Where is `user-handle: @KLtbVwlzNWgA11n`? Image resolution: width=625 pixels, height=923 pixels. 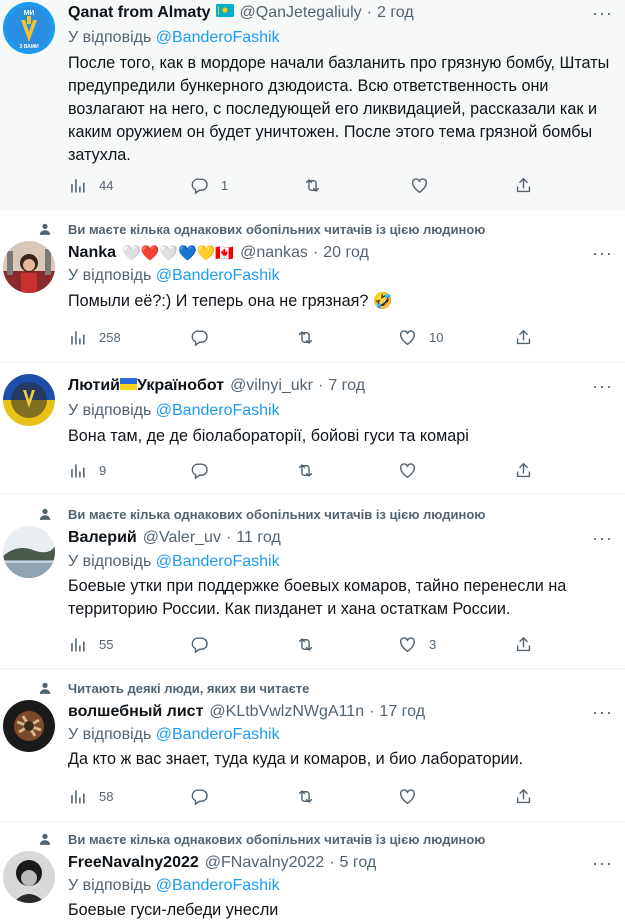 user-handle: @KLtbVwlzNWgA11n is located at coordinates (286, 712).